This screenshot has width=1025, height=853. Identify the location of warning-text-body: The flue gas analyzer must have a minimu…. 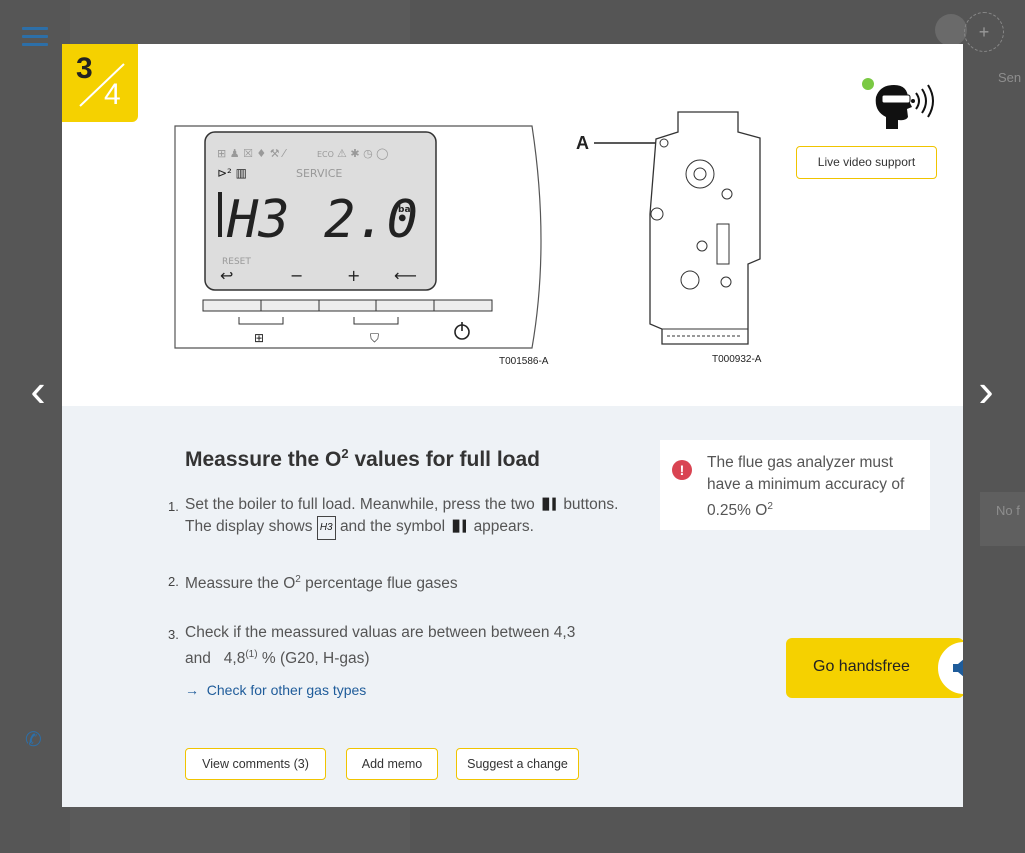
(806, 487).